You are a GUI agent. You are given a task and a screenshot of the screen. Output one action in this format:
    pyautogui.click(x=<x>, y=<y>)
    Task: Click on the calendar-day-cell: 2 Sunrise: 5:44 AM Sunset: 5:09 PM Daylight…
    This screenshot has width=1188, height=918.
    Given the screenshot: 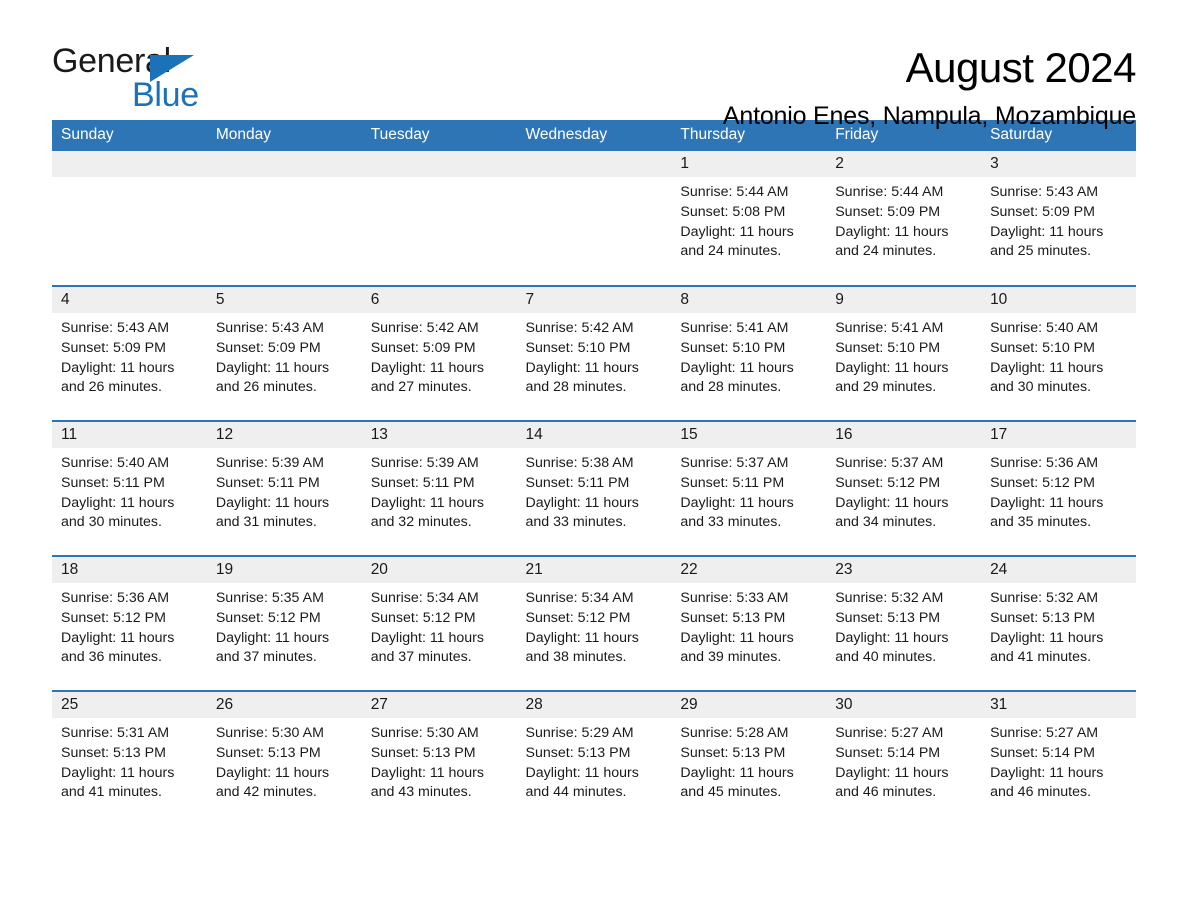 What is the action you would take?
    pyautogui.click(x=904, y=218)
    